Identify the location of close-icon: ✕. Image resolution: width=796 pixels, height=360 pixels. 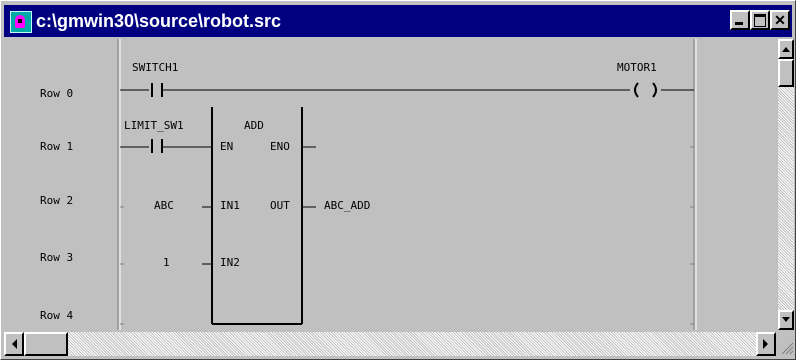
(780, 20).